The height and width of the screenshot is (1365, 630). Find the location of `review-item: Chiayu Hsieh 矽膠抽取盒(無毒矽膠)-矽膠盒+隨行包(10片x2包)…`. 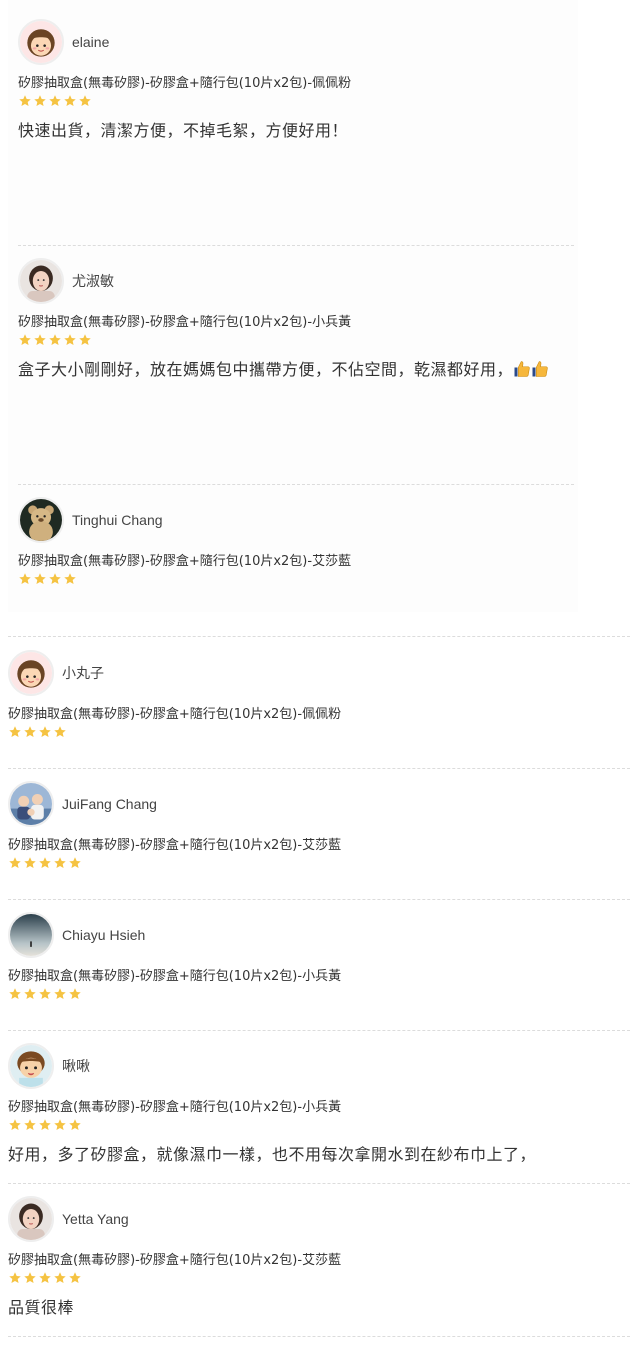

review-item: Chiayu Hsieh 矽膠抽取盒(無毒矽膠)-矽膠盒+隨行包(10片x2包)… is located at coordinates (318, 957).